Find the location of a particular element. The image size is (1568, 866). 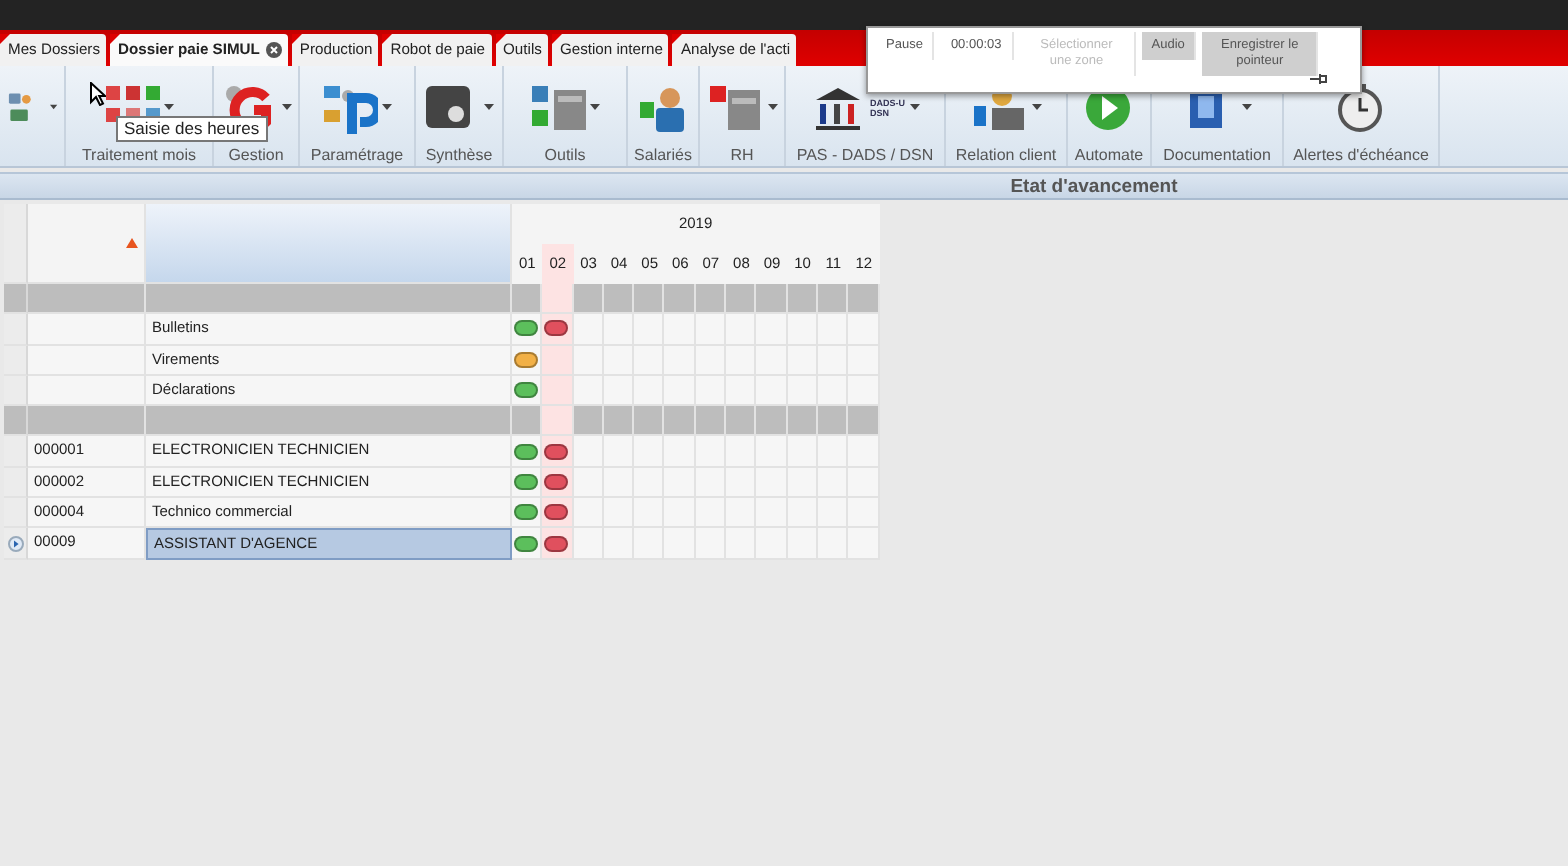

pin-icon is located at coordinates (1319, 79).